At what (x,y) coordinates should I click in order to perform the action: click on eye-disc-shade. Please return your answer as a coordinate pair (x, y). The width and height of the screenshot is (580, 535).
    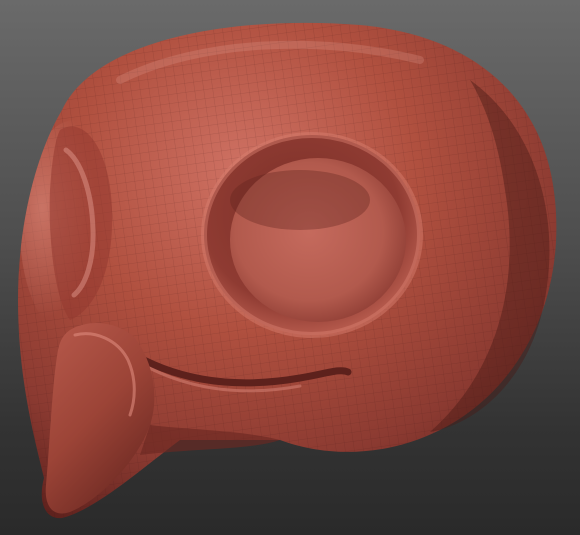
    Looking at the image, I should click on (300, 200).